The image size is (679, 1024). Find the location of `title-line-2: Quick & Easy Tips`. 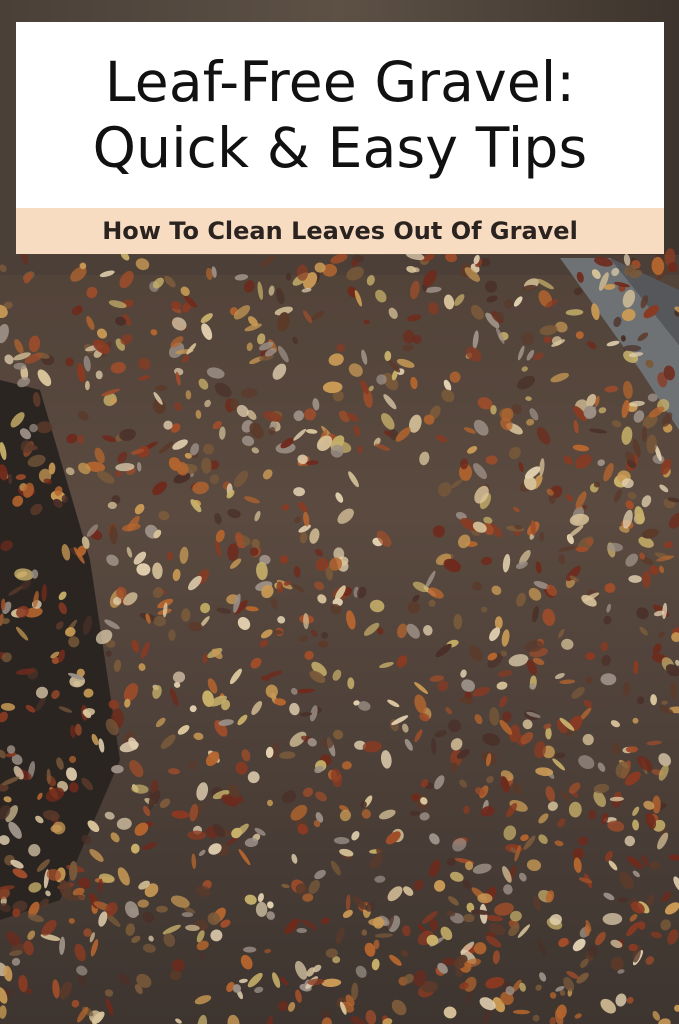

title-line-2: Quick & Easy Tips is located at coordinates (340, 148).